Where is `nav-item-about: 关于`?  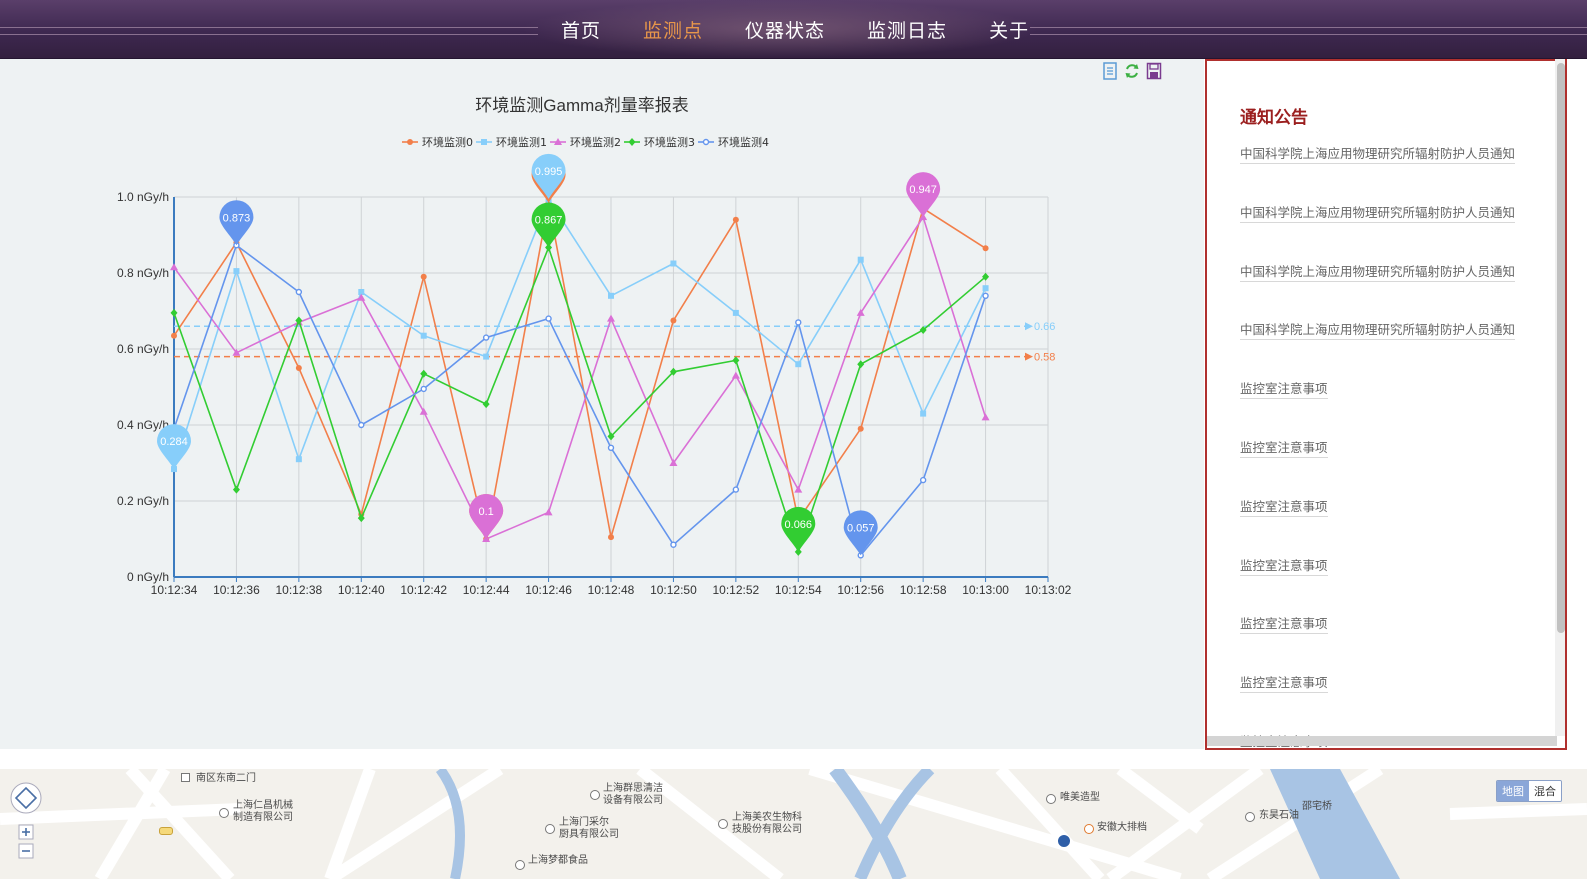
nav-item-about: 关于 is located at coordinates (1009, 29).